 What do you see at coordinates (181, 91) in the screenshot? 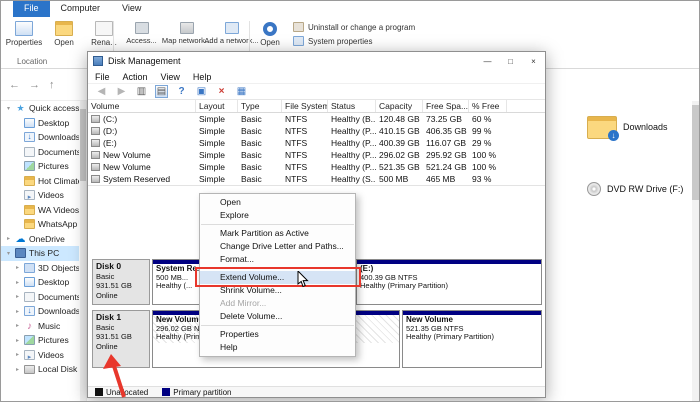
I see `help-icon: ?` at bounding box center [181, 91].